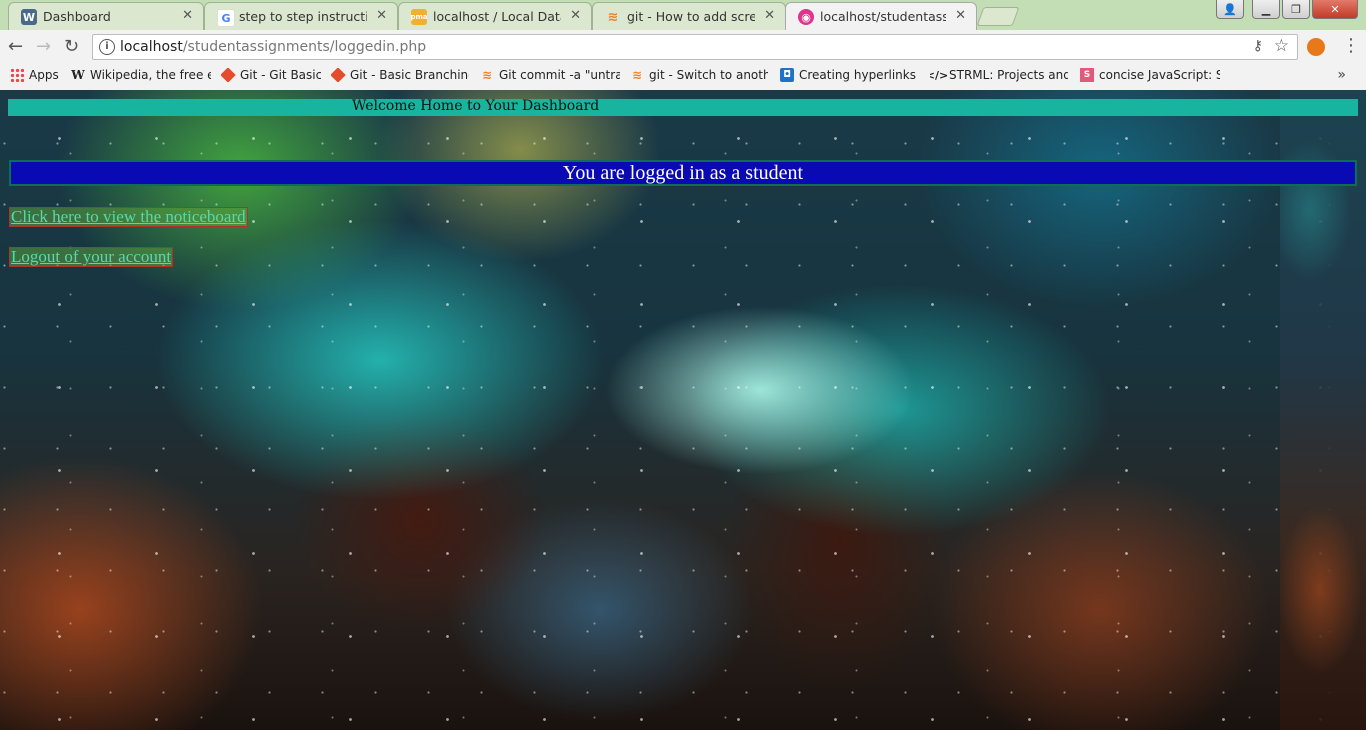  I want to click on bookmark-label: STRML: Projects and V, so click(1008, 75).